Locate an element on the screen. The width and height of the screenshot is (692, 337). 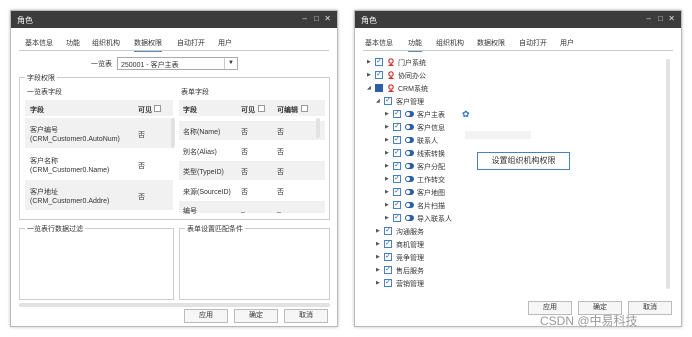
ok-button: 确定 is located at coordinates (256, 316).